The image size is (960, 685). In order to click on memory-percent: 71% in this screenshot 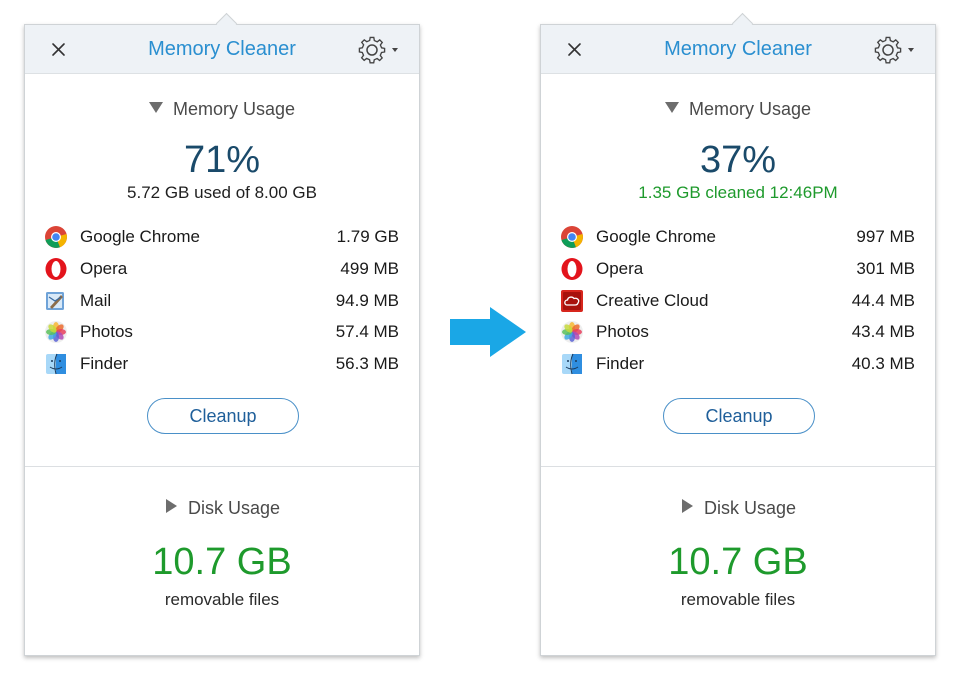, I will do `click(222, 160)`.